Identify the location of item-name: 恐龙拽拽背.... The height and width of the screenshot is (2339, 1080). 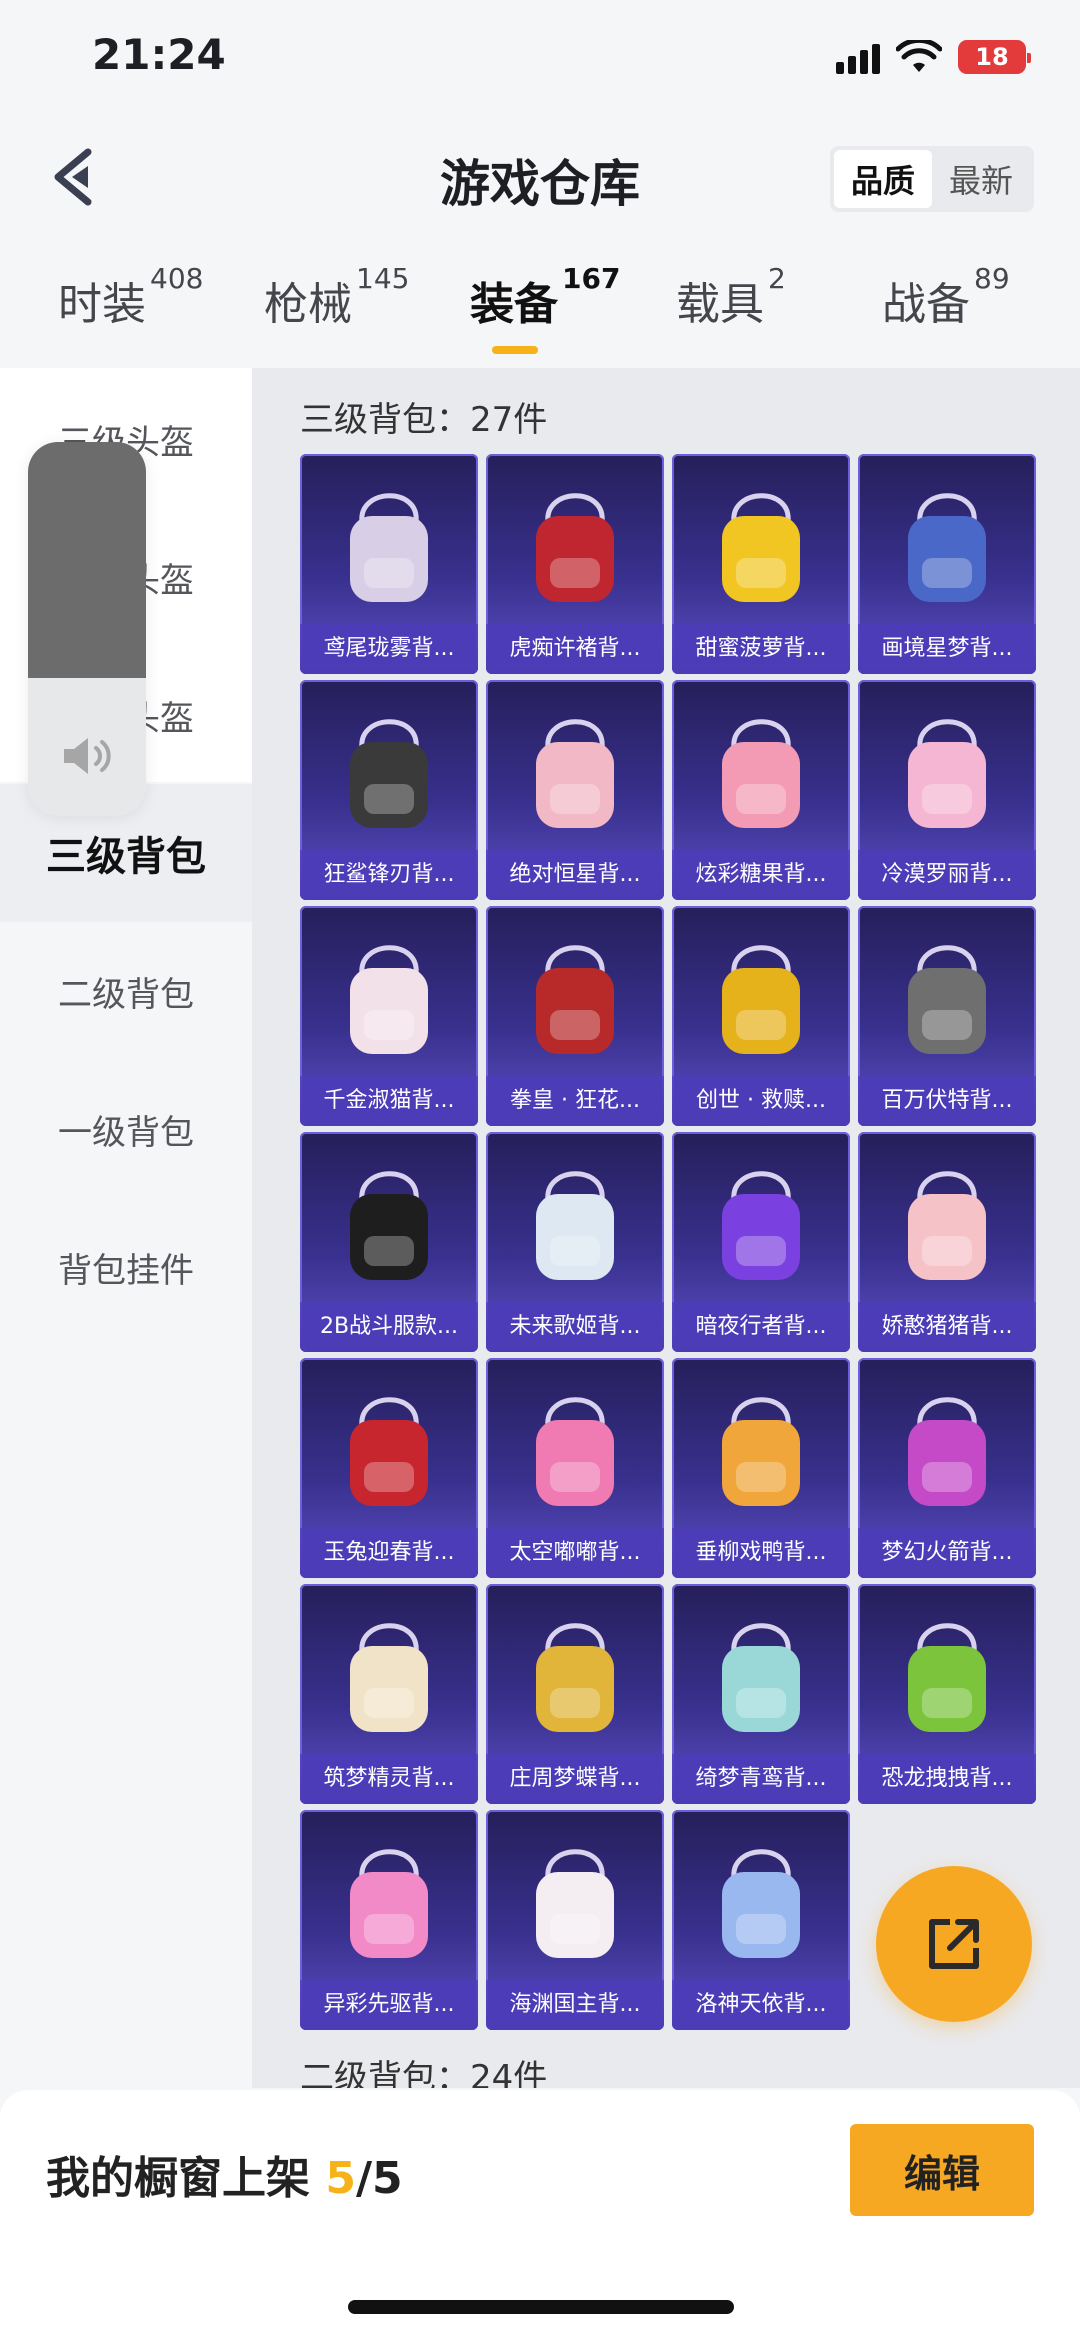
(947, 1779).